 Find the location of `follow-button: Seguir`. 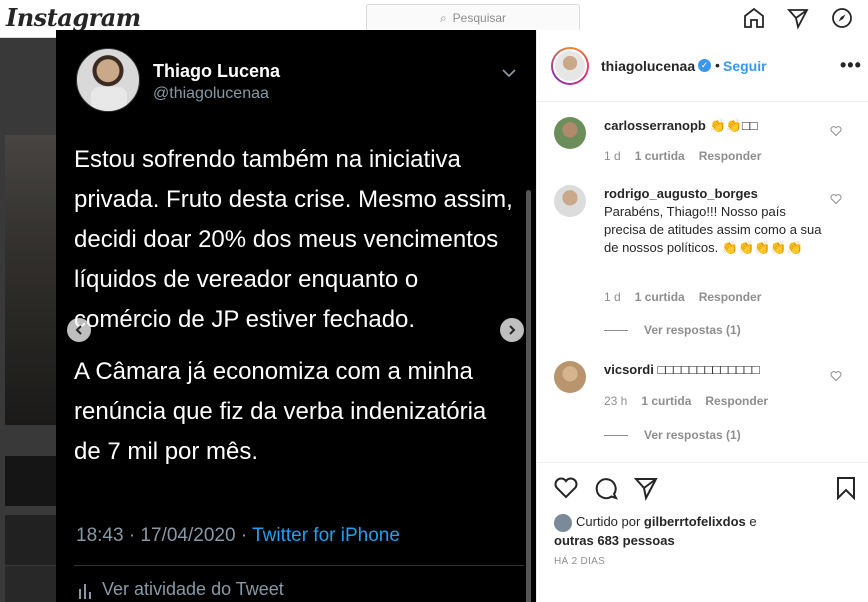

follow-button: Seguir is located at coordinates (745, 66).